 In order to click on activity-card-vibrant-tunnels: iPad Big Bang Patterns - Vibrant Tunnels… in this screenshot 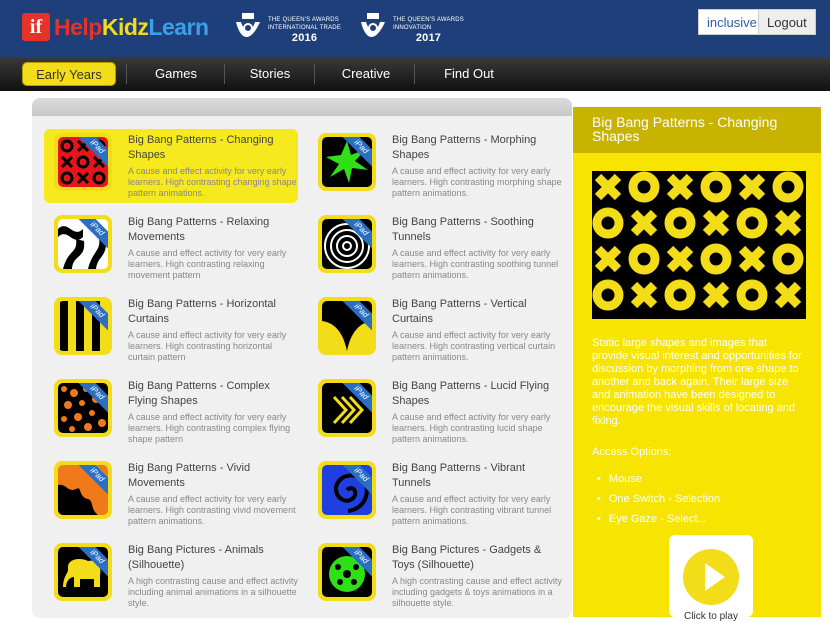, I will do `click(435, 494)`.